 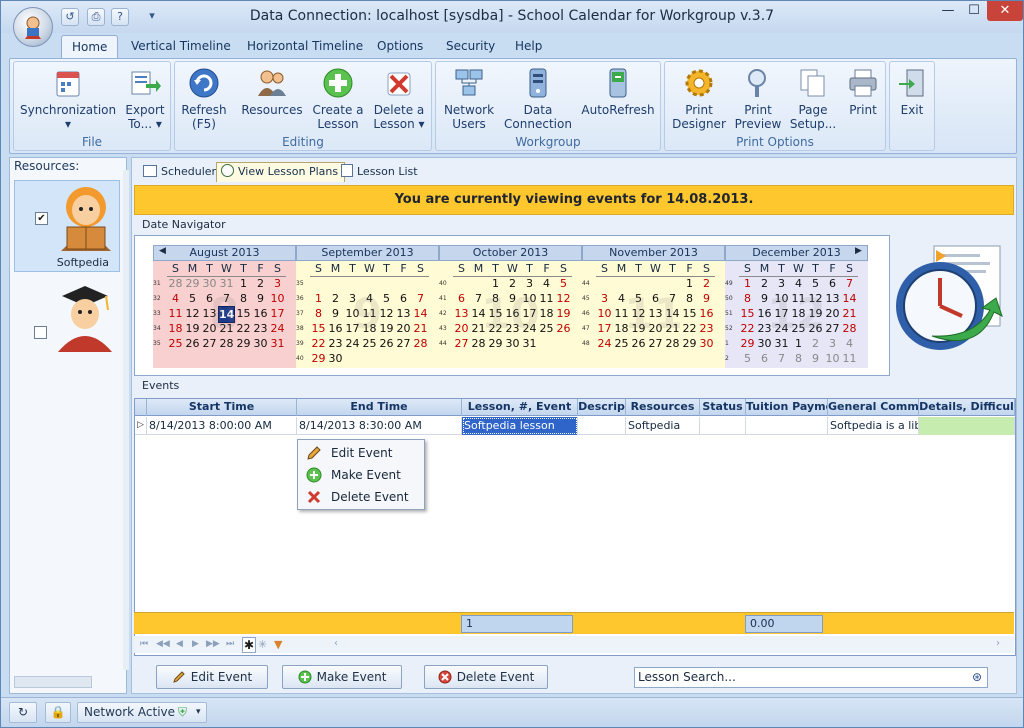 What do you see at coordinates (461, 328) in the screenshot?
I see `calendar-day: 20` at bounding box center [461, 328].